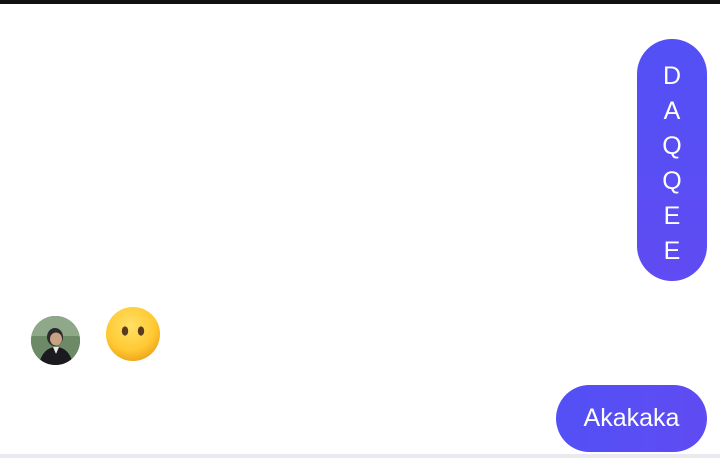 This screenshot has width=720, height=458. I want to click on outgoing-message-bubble: D A Q Q E E, so click(672, 160).